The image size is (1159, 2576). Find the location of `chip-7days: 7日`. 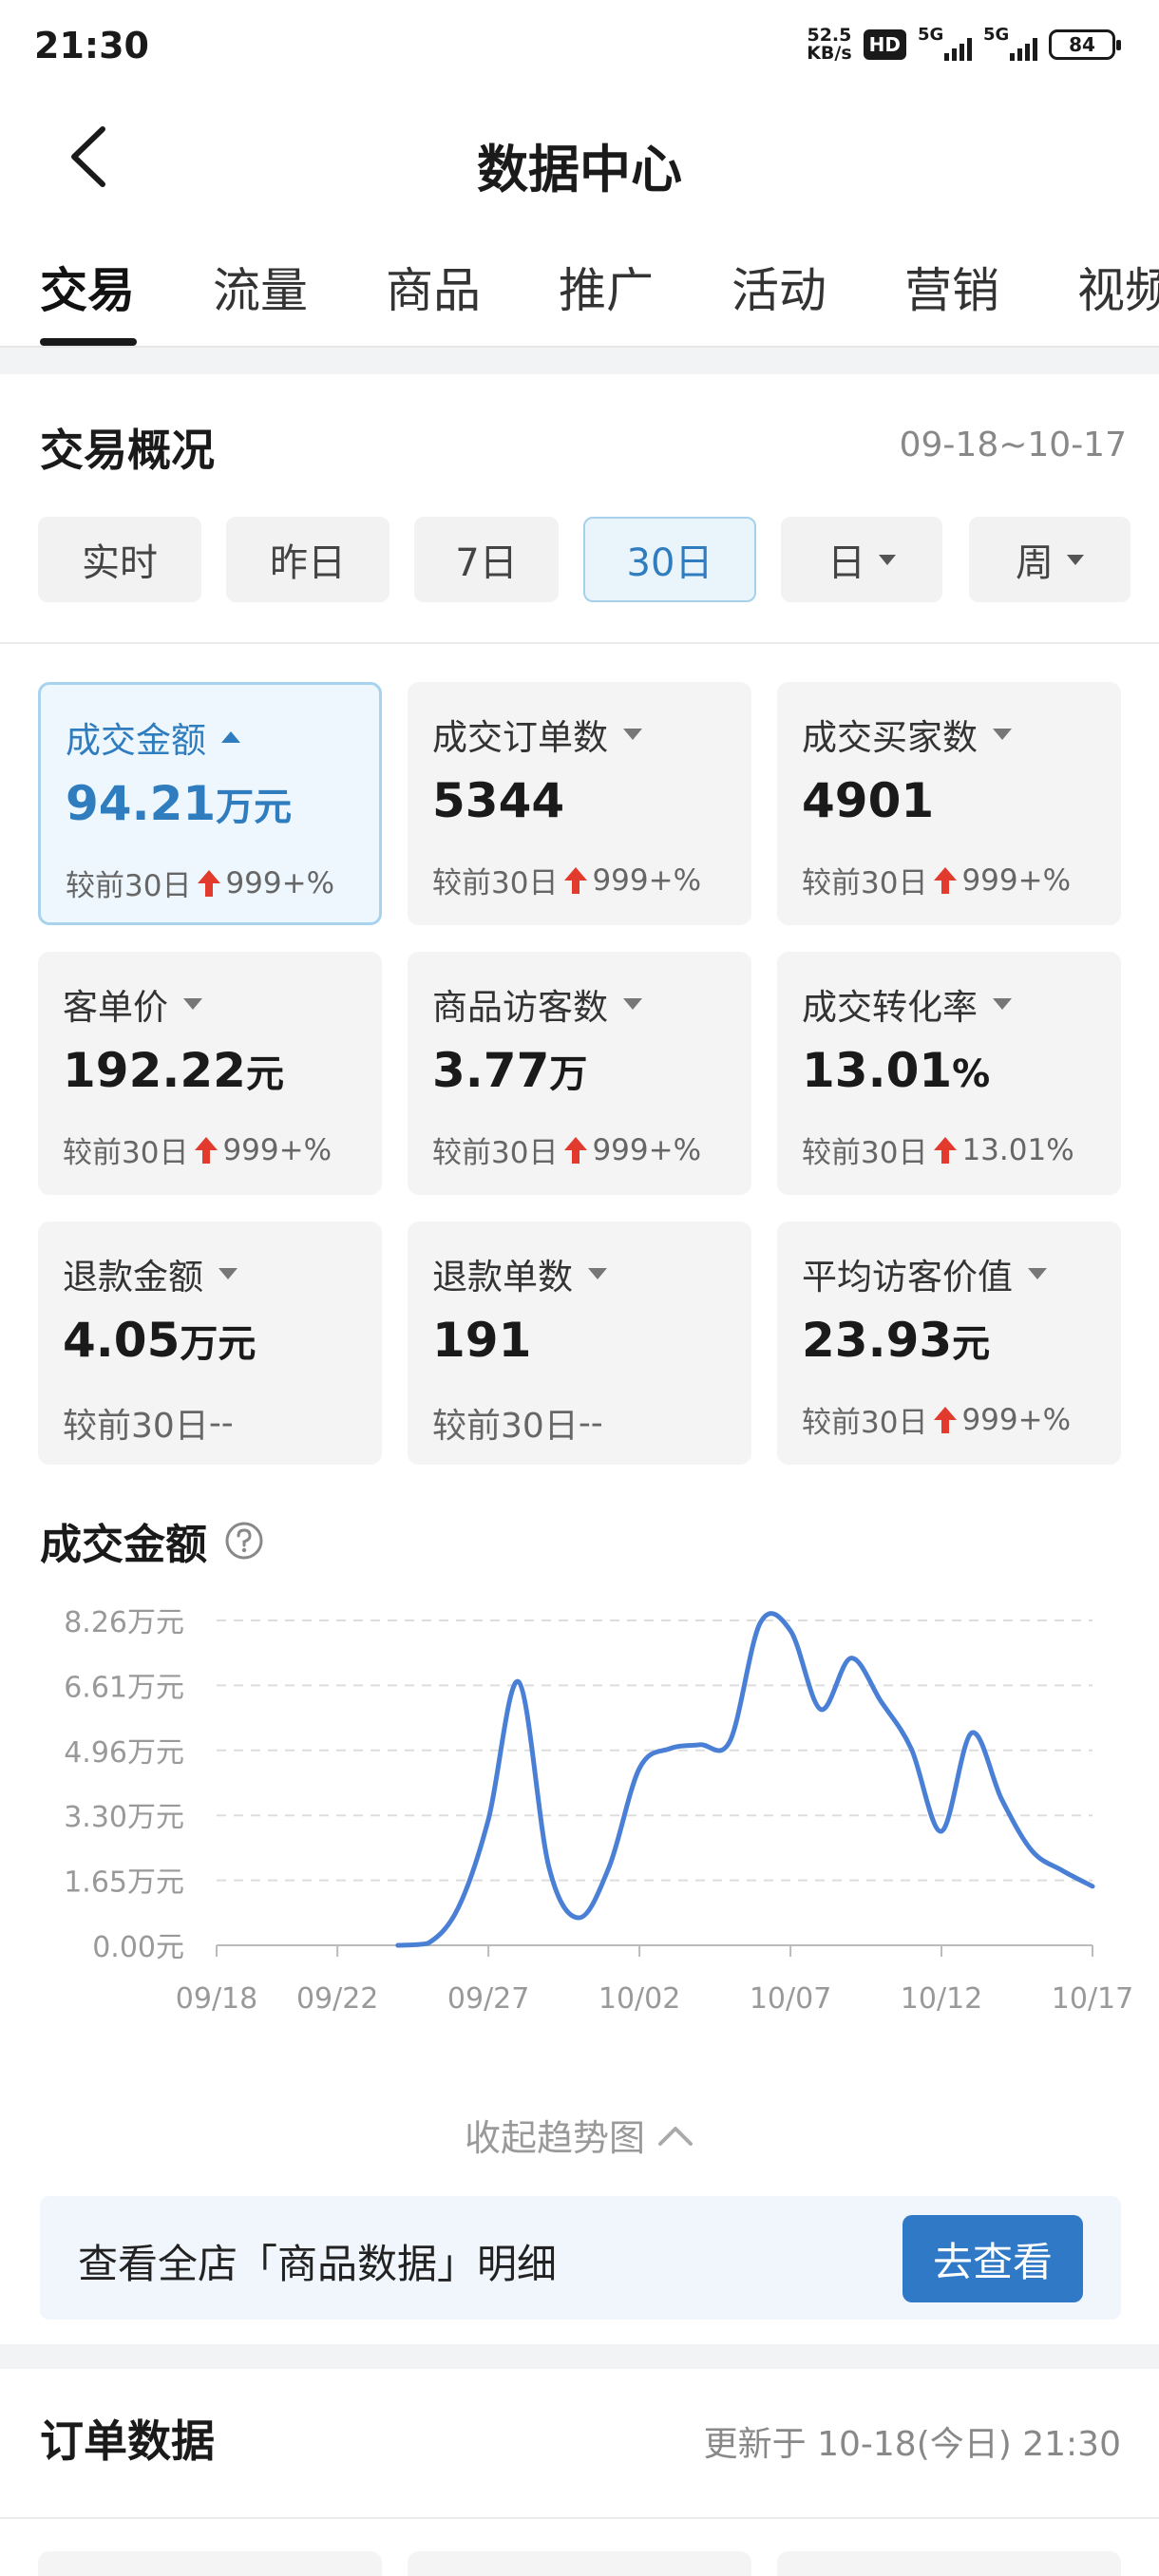

chip-7days: 7日 is located at coordinates (486, 559).